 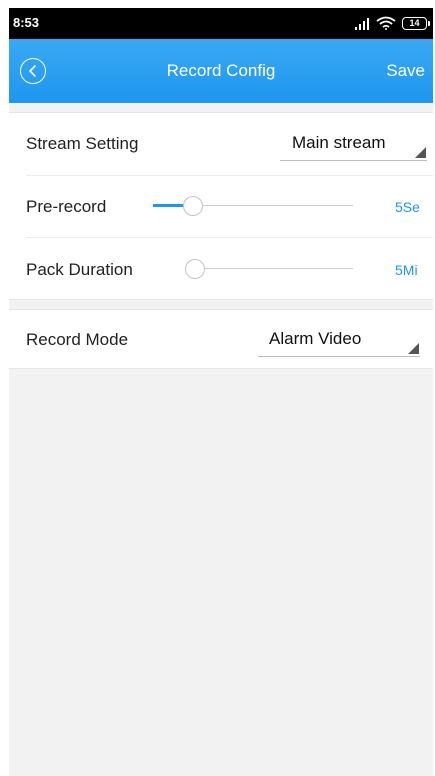 I want to click on pack-duration-value: 5Mi, so click(x=406, y=270).